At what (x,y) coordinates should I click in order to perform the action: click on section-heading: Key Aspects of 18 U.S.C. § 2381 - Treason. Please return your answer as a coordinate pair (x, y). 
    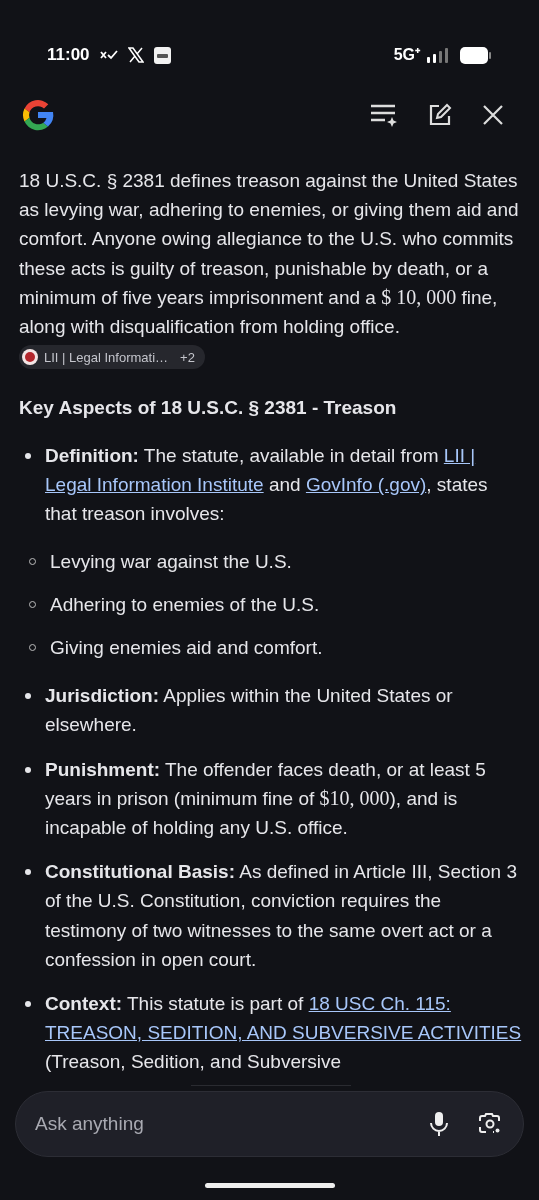
    Looking at the image, I should click on (208, 408).